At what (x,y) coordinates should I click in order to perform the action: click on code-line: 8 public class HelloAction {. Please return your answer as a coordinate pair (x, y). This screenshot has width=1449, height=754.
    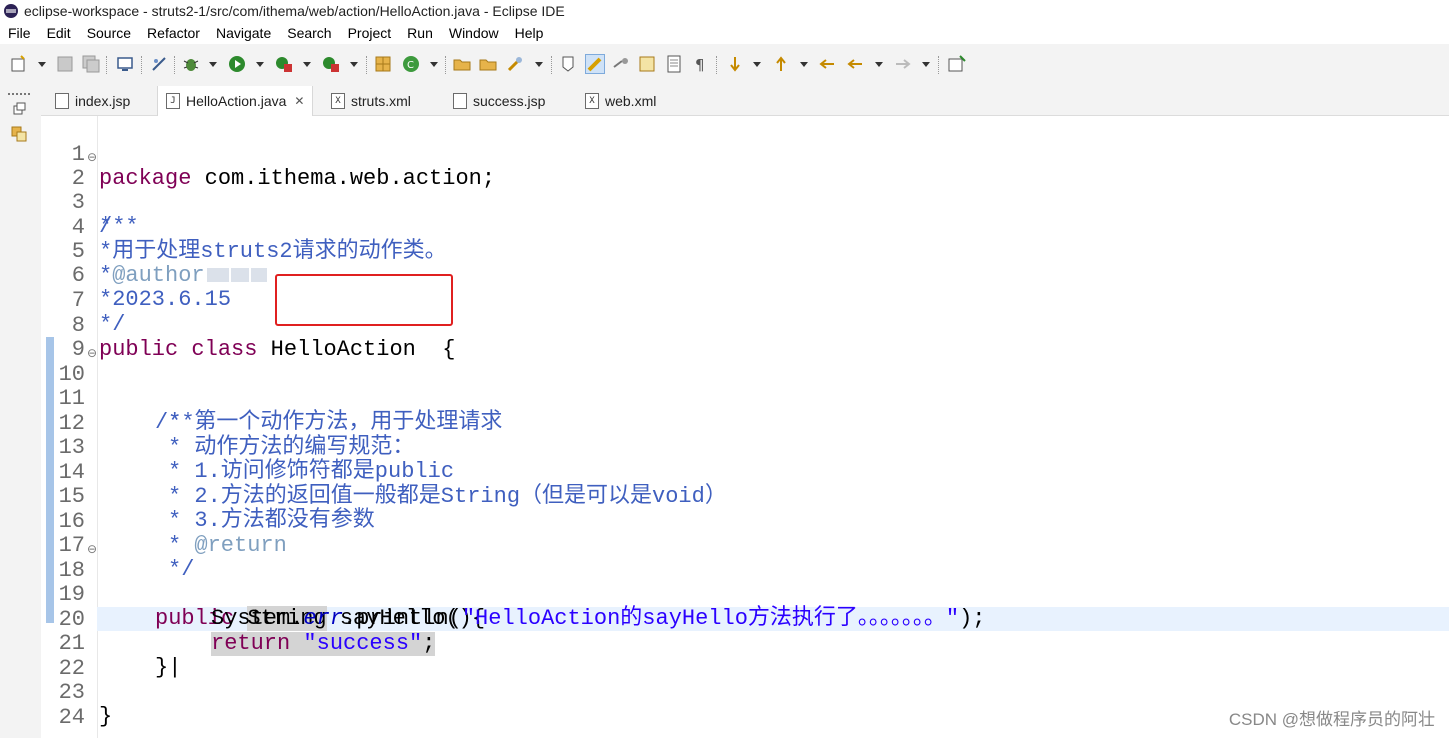
    Looking at the image, I should click on (745, 326).